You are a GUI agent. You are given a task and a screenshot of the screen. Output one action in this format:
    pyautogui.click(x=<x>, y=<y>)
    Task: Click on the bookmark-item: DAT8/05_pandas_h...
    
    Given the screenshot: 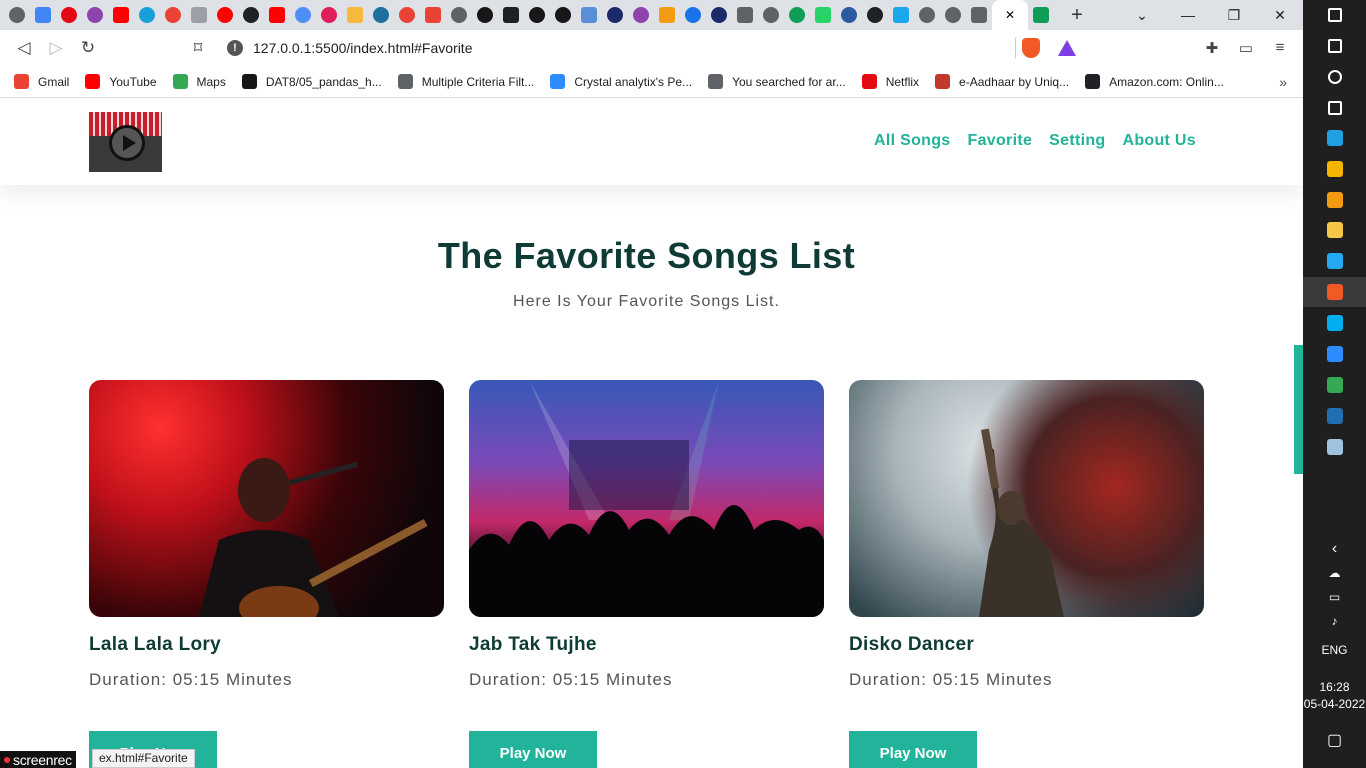 What is the action you would take?
    pyautogui.click(x=311, y=81)
    